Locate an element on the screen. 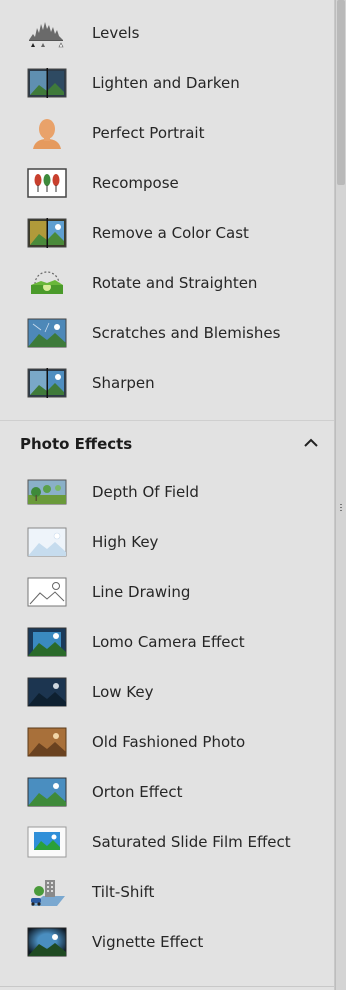 The image size is (346, 990). item-rotate-straighten: Rotate and Straighten is located at coordinates (167, 283).